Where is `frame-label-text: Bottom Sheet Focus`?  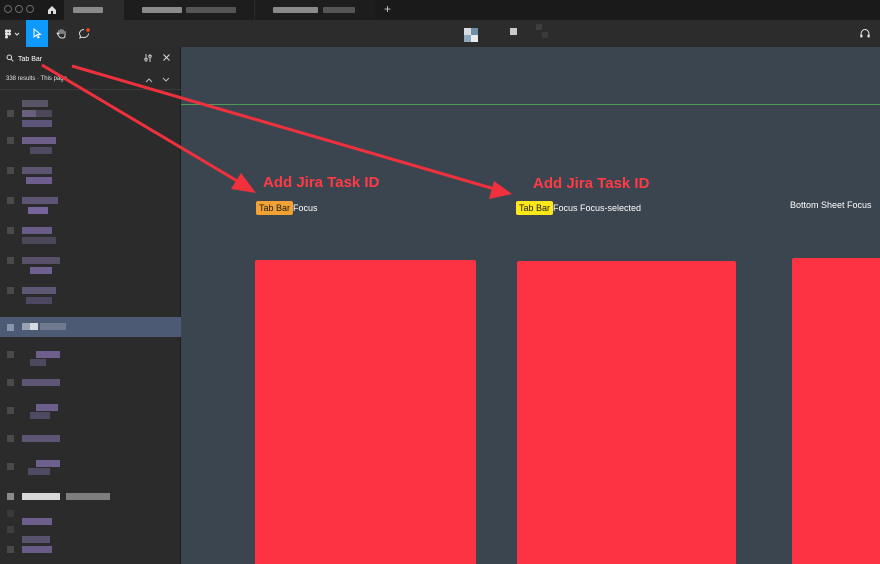
frame-label-text: Bottom Sheet Focus is located at coordinates (831, 205).